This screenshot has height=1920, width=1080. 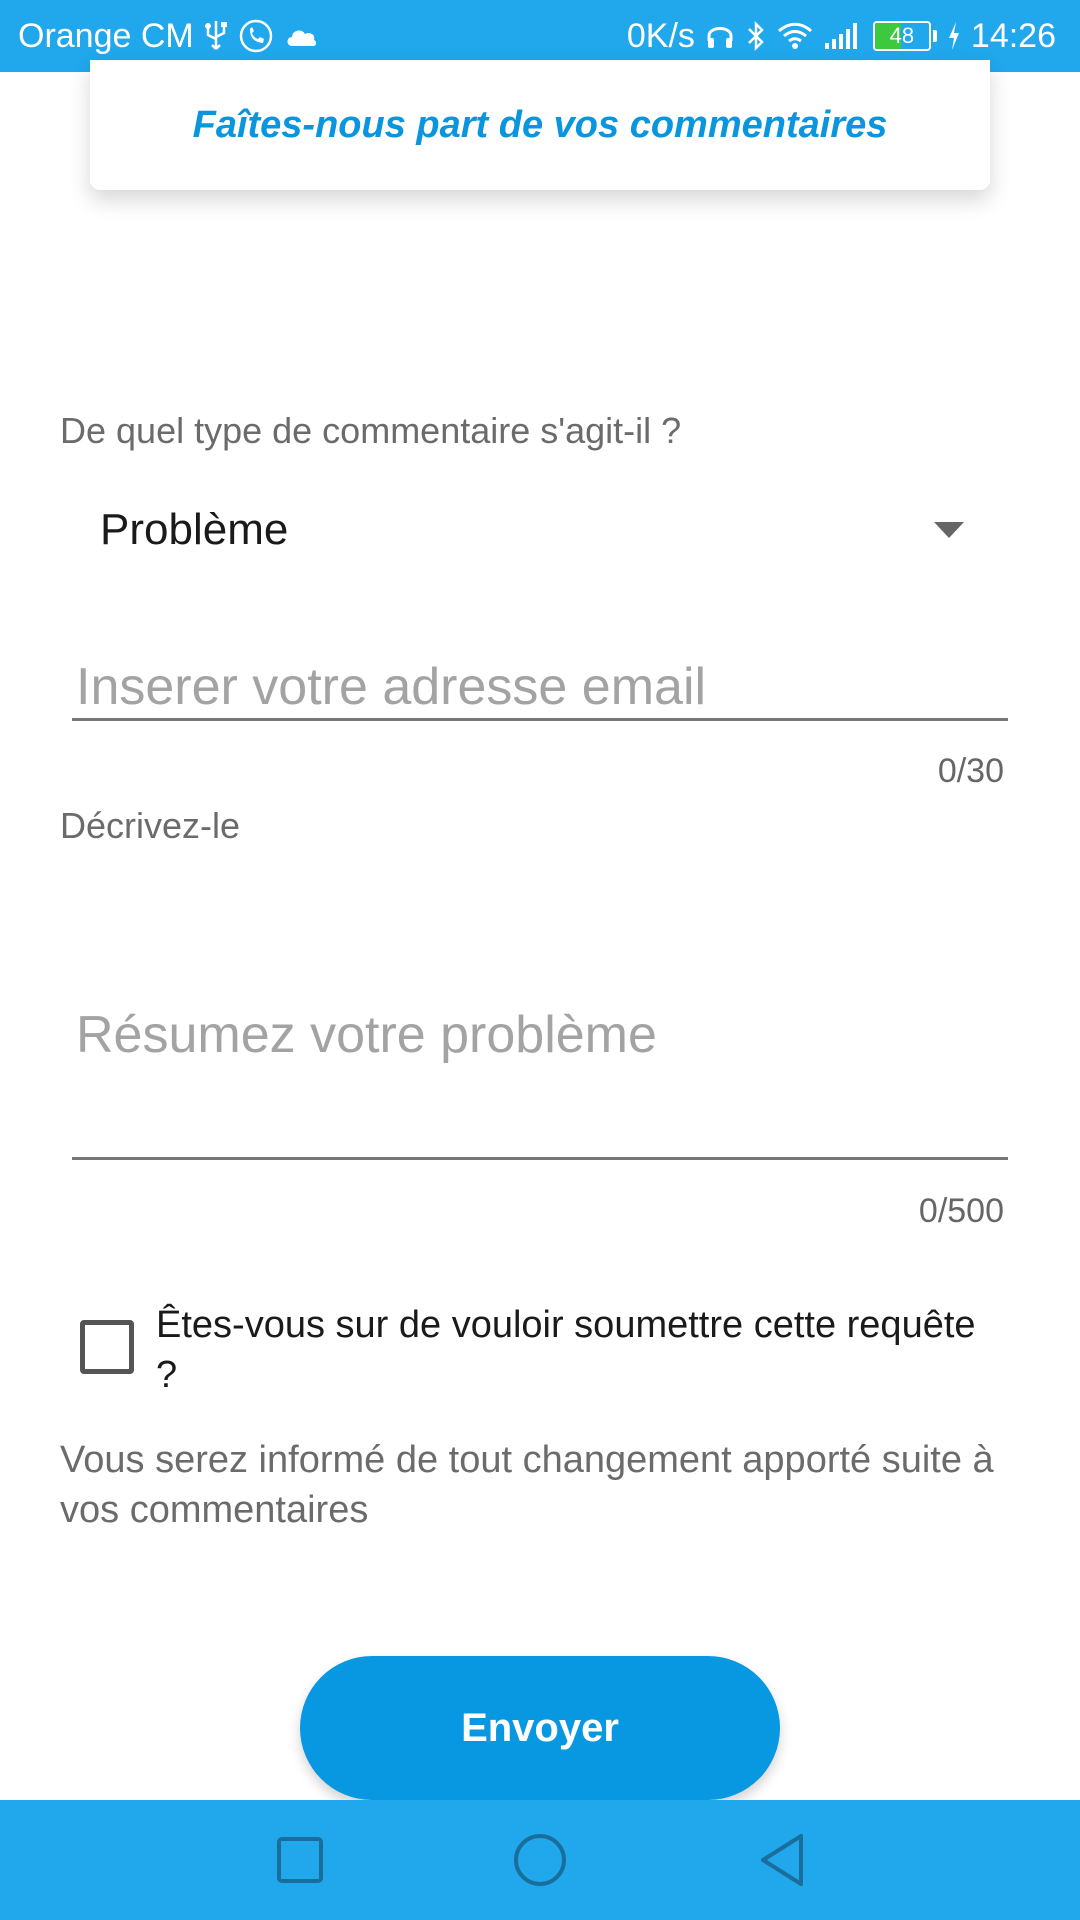 What do you see at coordinates (194, 529) in the screenshot?
I see `feedback-type-selected: Problème` at bounding box center [194, 529].